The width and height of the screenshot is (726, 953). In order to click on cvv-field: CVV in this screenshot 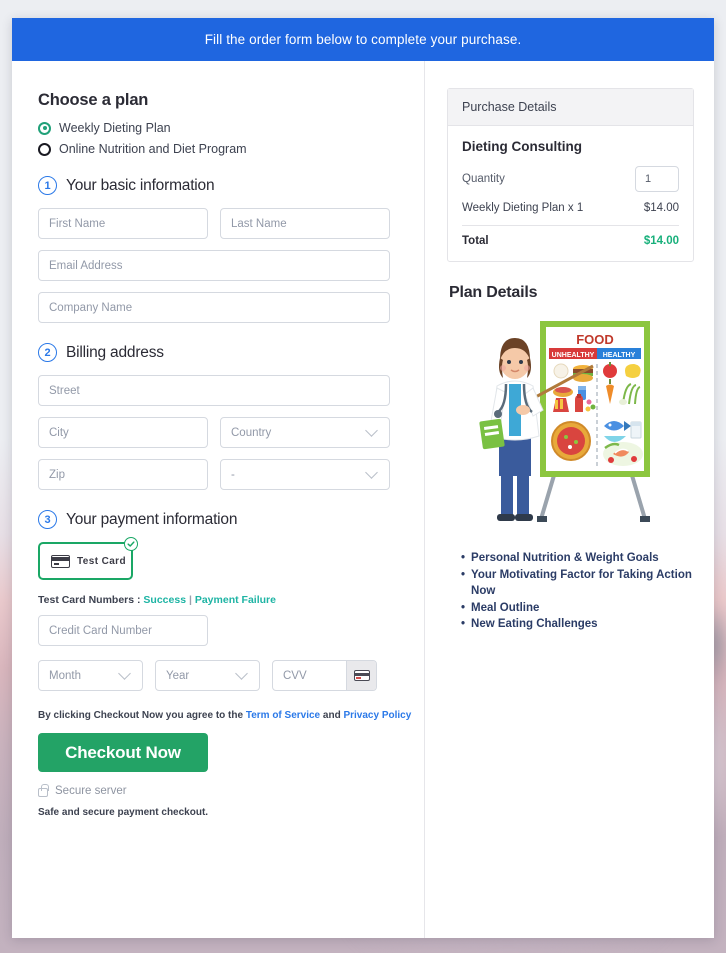, I will do `click(324, 675)`.